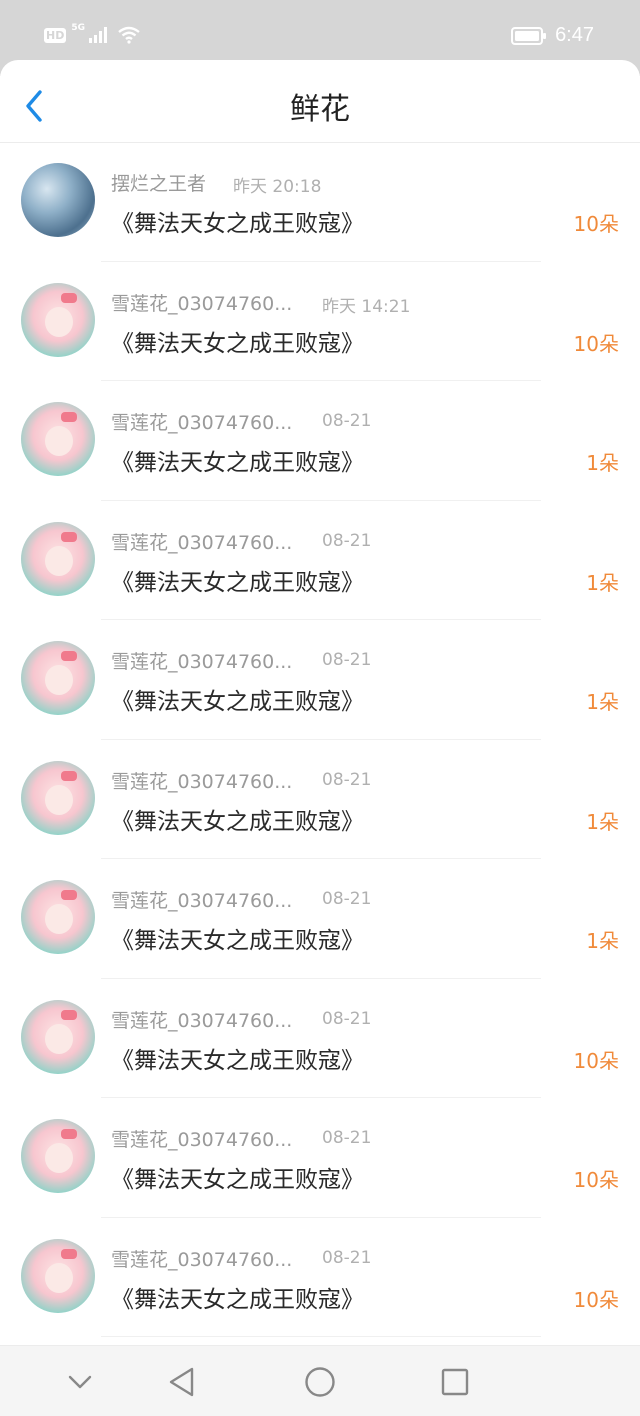  Describe the element at coordinates (129, 35) in the screenshot. I see `wifi-icon` at that location.